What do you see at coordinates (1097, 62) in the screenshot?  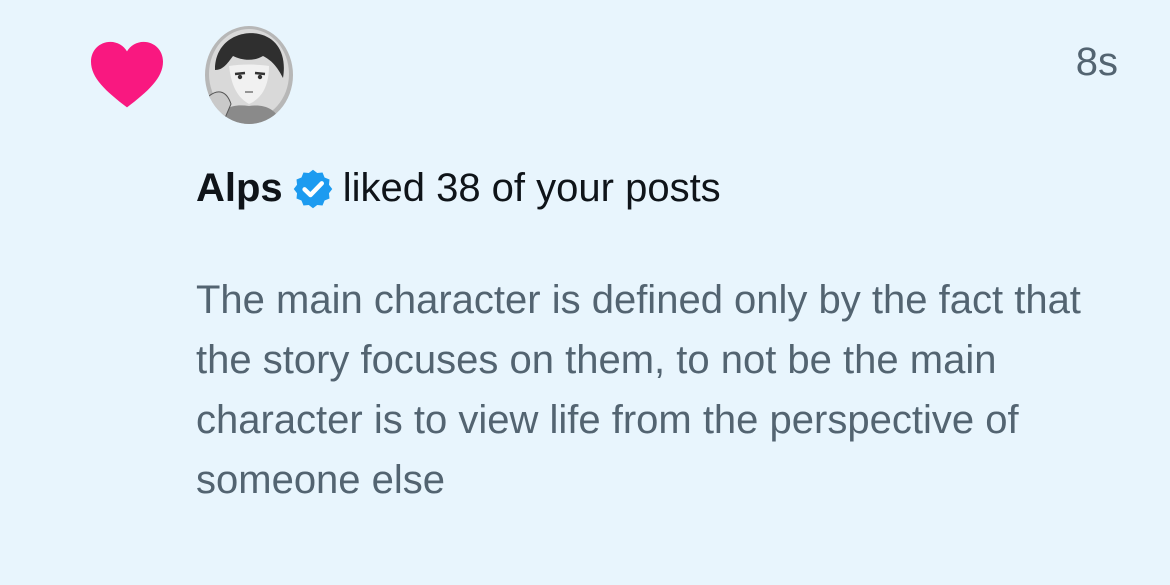 I see `timestamp: 8s` at bounding box center [1097, 62].